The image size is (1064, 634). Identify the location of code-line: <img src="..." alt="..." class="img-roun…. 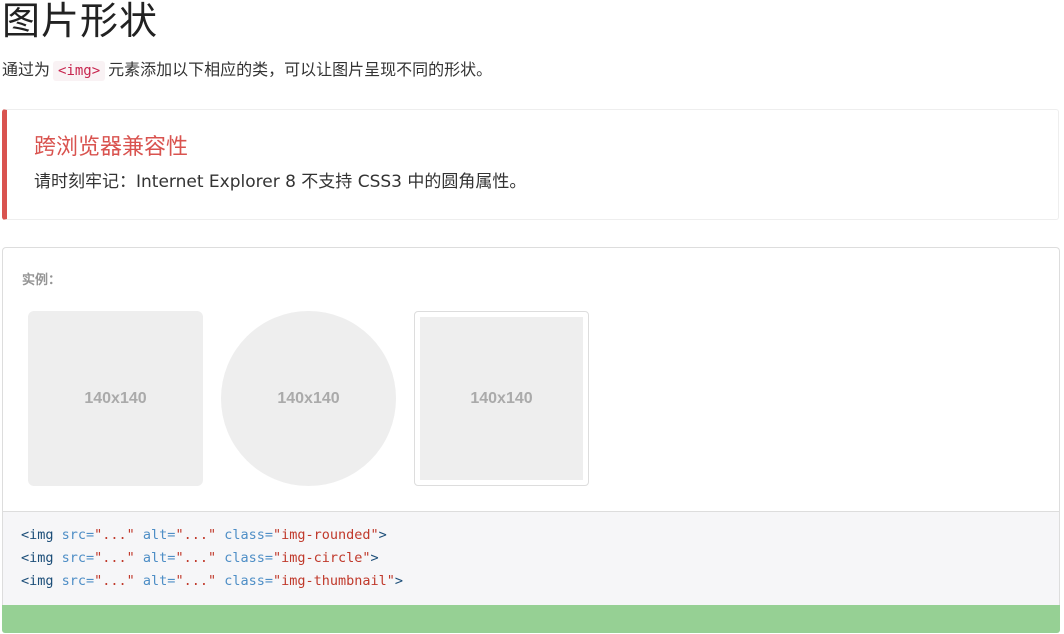
(540, 535).